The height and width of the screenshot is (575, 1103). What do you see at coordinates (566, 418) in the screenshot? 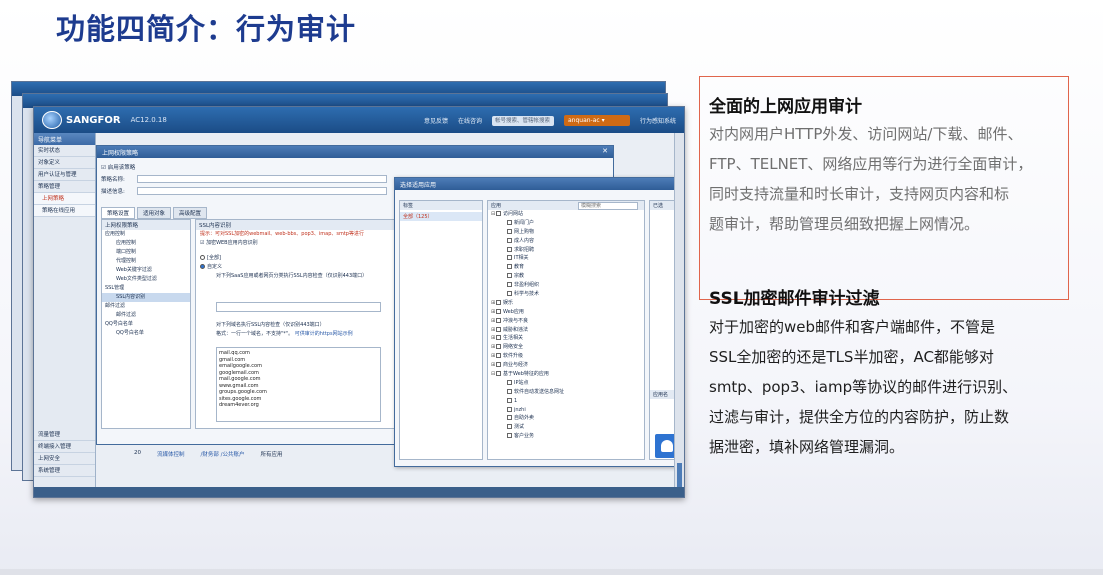
I see `app-item: 自助外卖` at bounding box center [566, 418].